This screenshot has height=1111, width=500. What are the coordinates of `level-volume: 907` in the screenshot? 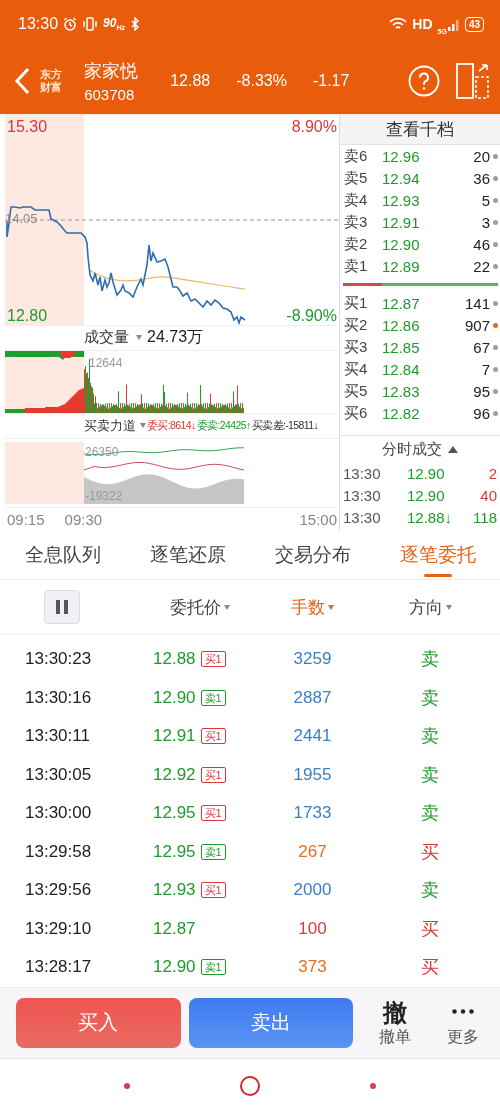 It's located at (476, 325).